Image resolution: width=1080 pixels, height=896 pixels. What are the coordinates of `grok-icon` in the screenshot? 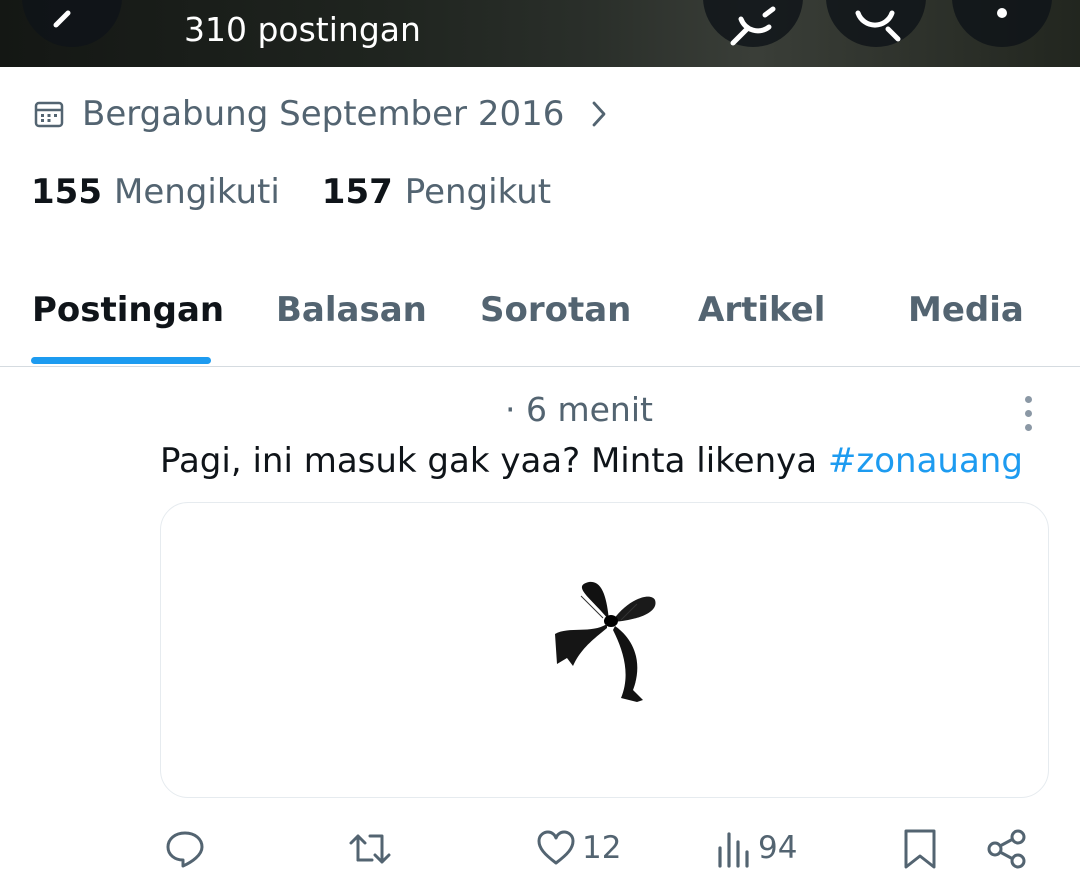 It's located at (753, 26).